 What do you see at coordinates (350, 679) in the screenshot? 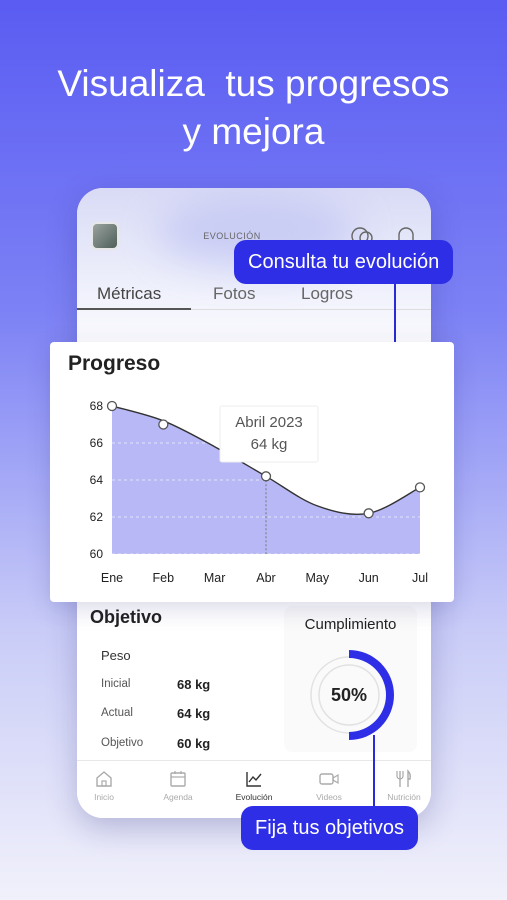
I see `cumplimiento-card: Cumplimiento 50%` at bounding box center [350, 679].